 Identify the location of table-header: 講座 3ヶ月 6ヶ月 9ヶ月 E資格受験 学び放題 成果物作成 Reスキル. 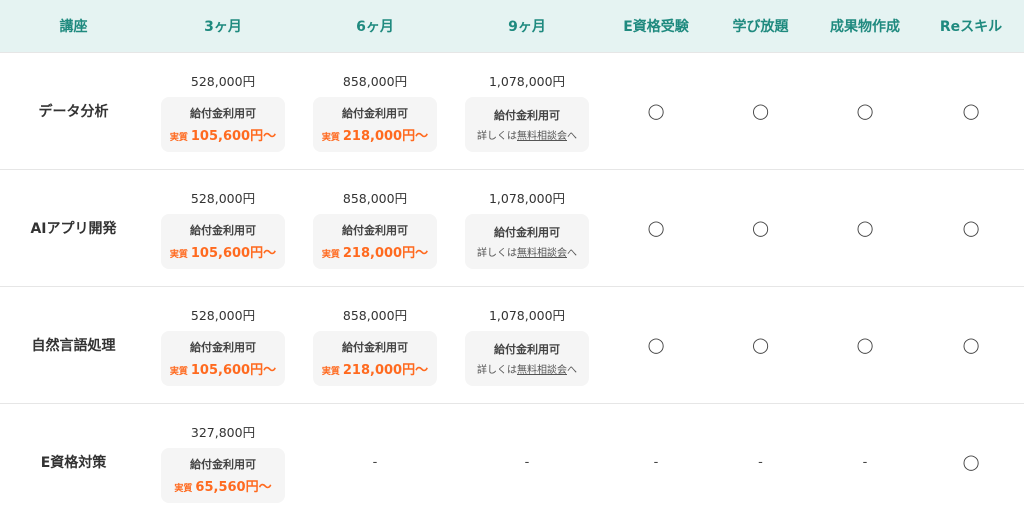
(512, 26).